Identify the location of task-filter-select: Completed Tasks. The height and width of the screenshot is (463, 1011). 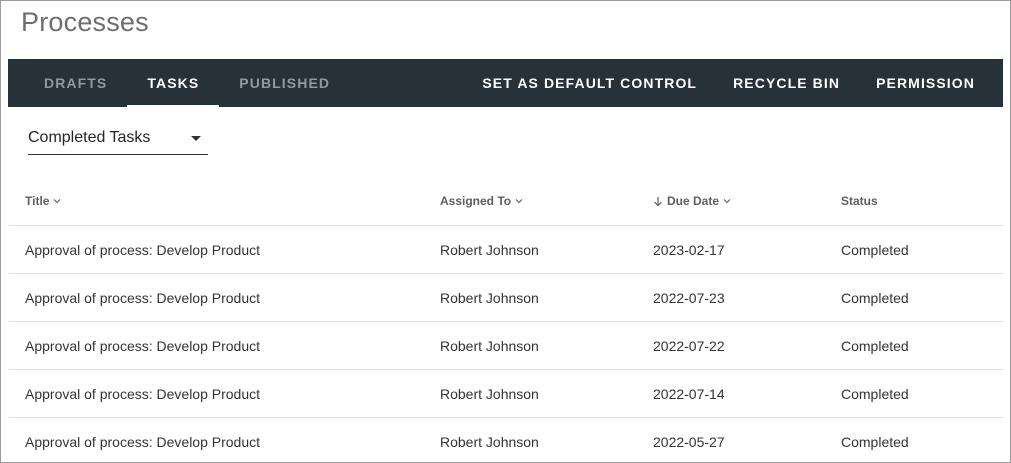
(118, 140).